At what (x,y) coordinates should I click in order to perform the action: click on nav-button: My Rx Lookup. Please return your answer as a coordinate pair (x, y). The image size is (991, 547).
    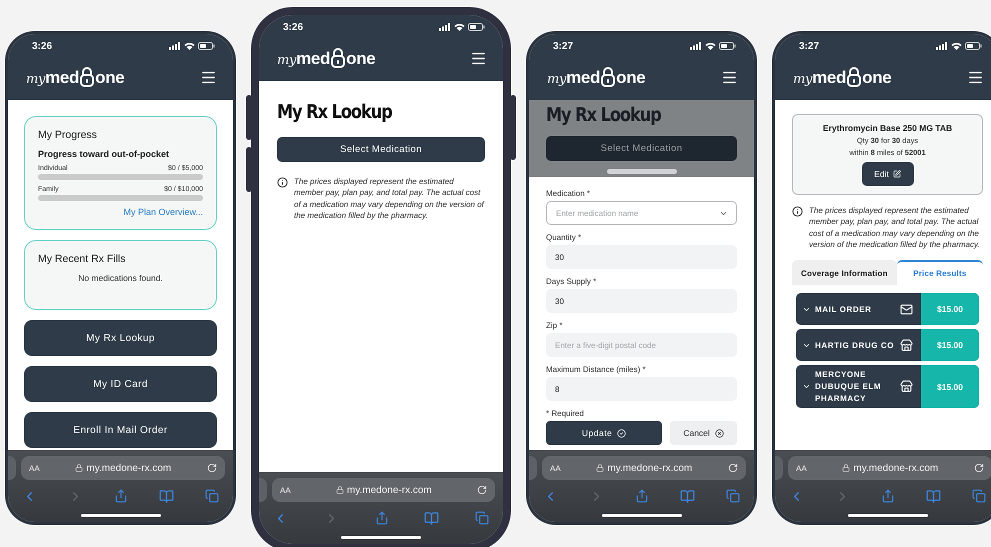
    Looking at the image, I should click on (120, 338).